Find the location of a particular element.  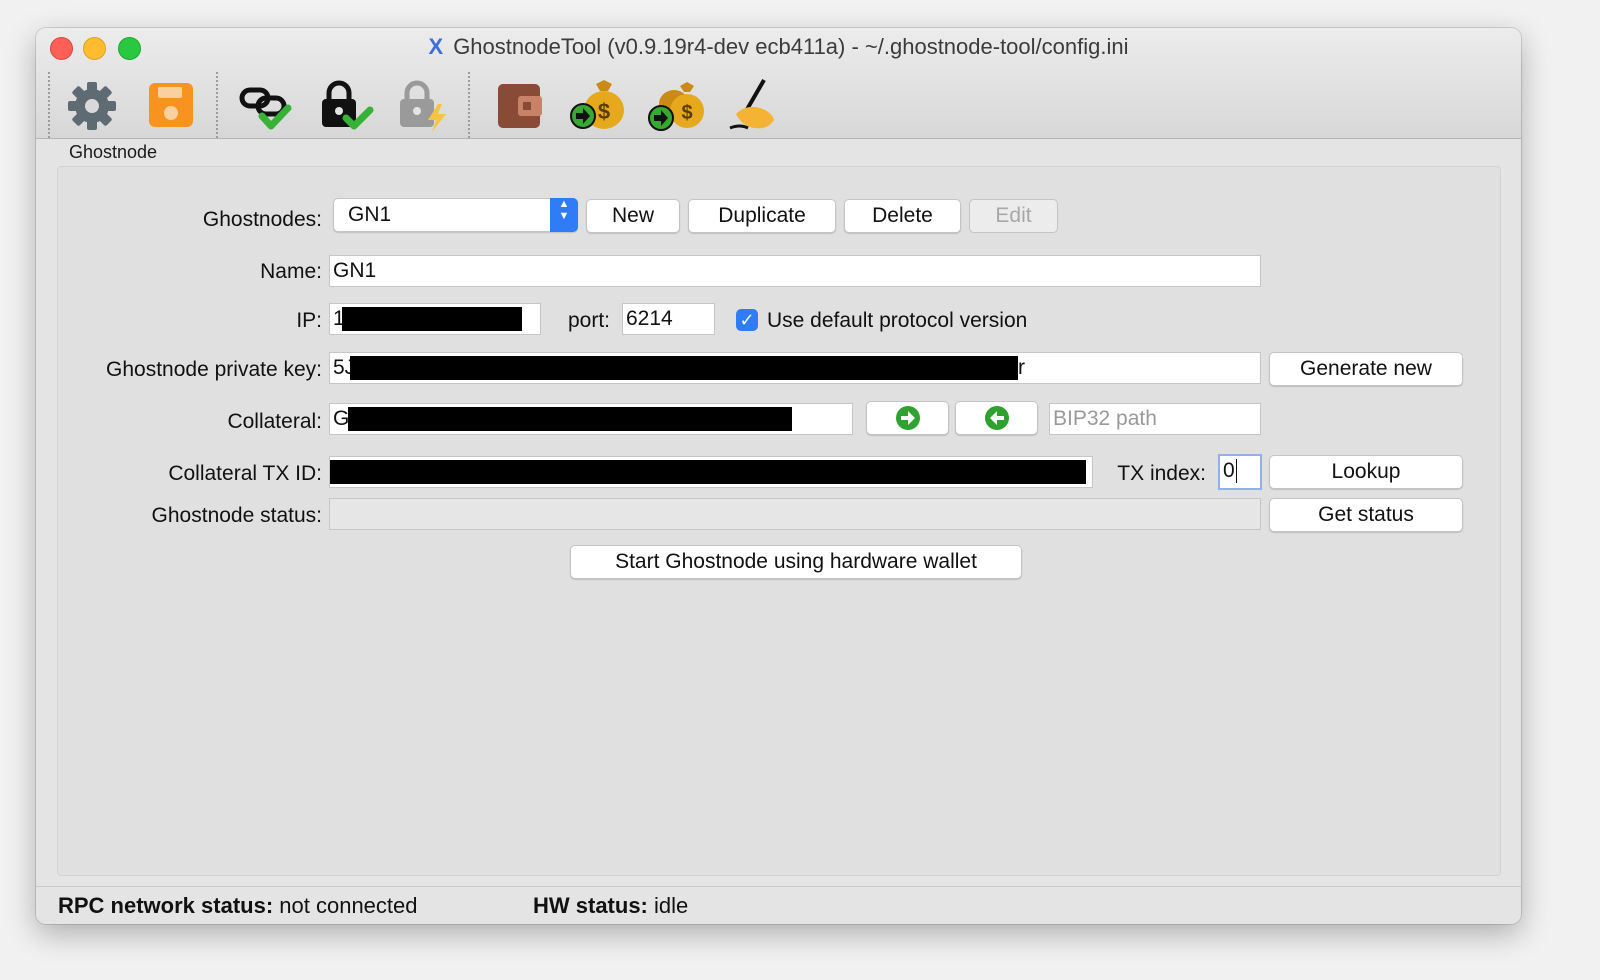

tx-index-value: 0 is located at coordinates (1229, 470).